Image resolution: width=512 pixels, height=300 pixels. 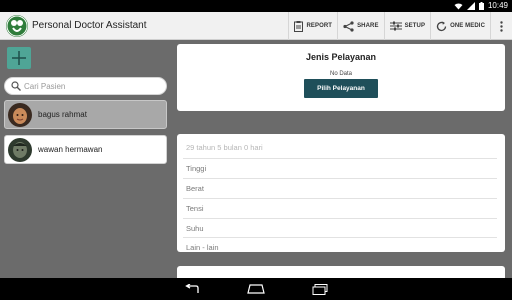 What do you see at coordinates (299, 26) in the screenshot?
I see `report-icon` at bounding box center [299, 26].